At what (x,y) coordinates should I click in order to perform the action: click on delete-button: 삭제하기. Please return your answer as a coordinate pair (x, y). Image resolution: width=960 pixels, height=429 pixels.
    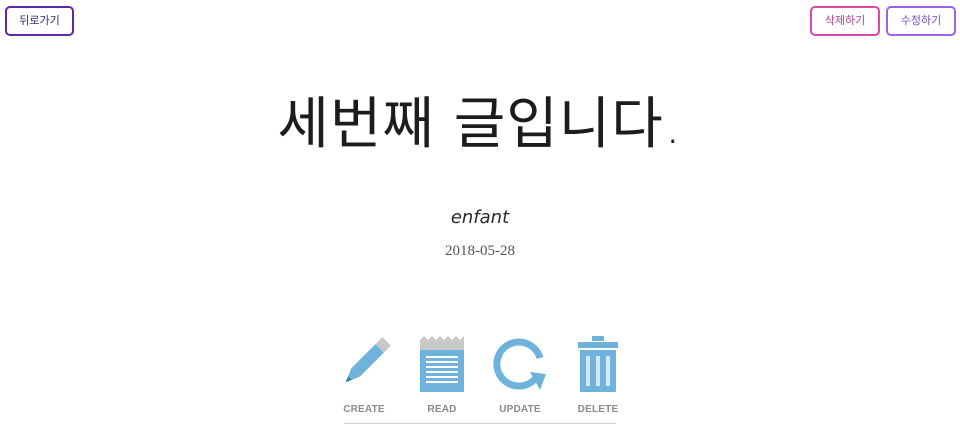
    Looking at the image, I should click on (845, 21).